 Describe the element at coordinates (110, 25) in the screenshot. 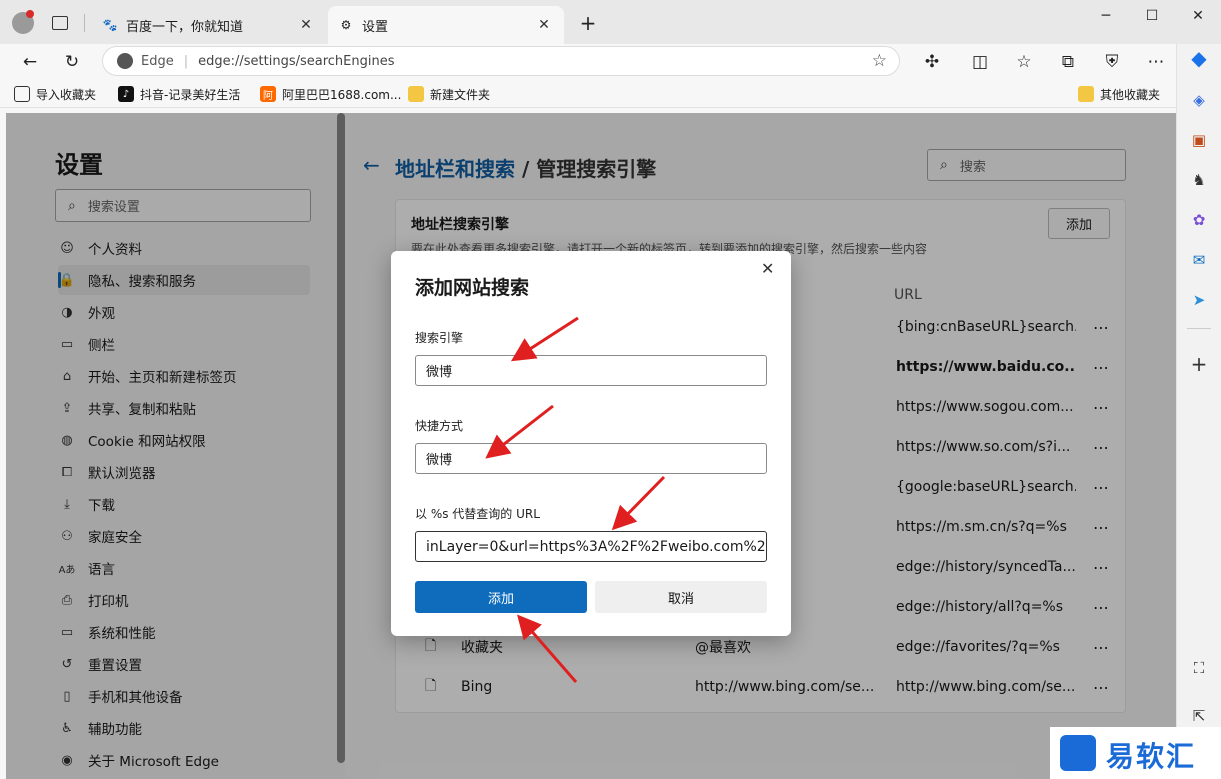

I see `baidu-icon: 🐾` at that location.